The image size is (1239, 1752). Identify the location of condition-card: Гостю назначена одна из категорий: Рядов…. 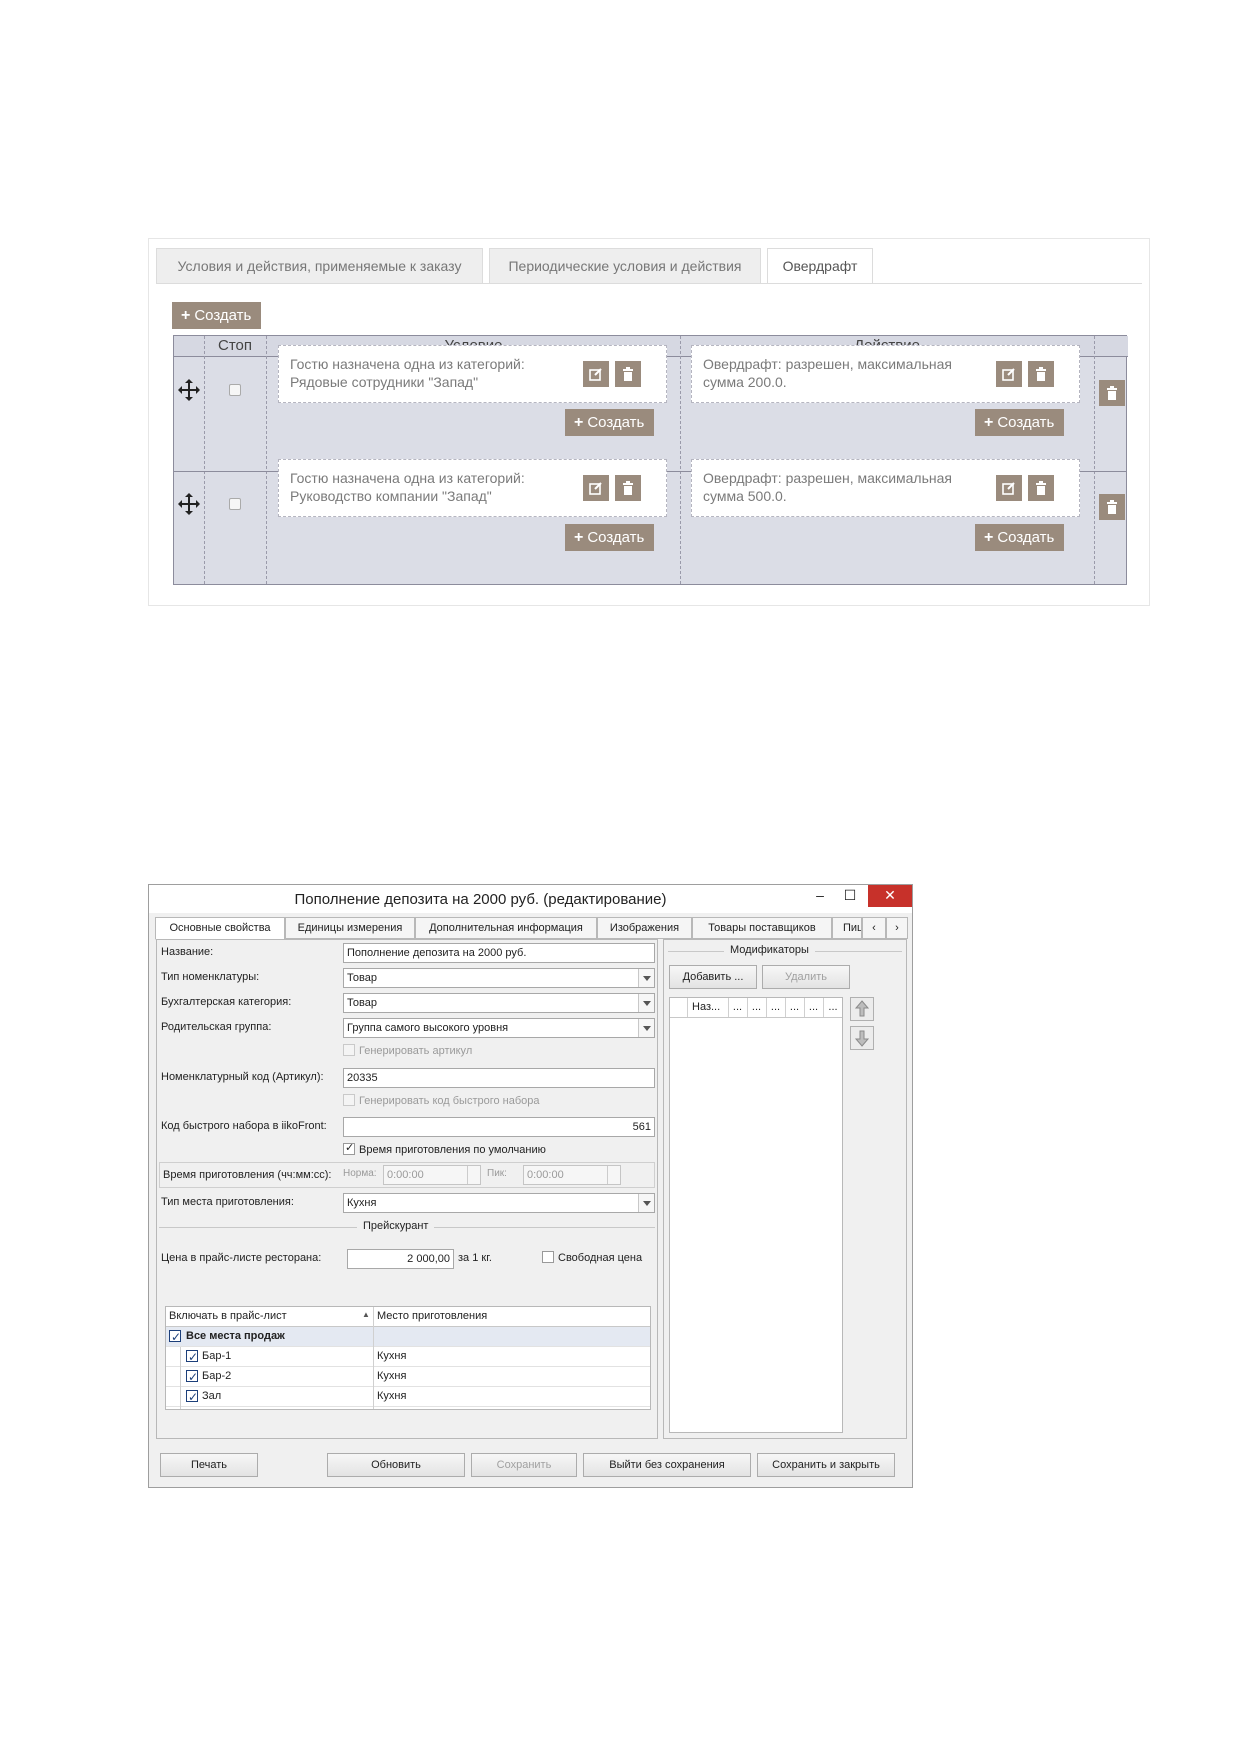
(472, 374).